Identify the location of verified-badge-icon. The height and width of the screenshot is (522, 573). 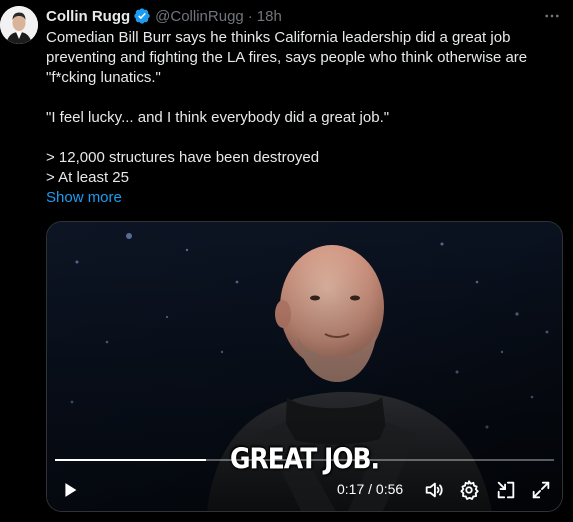
(142, 16).